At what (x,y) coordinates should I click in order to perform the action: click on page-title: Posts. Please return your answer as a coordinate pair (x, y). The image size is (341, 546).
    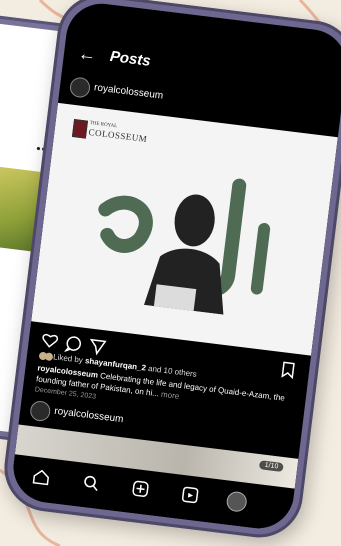
    Looking at the image, I should click on (130, 58).